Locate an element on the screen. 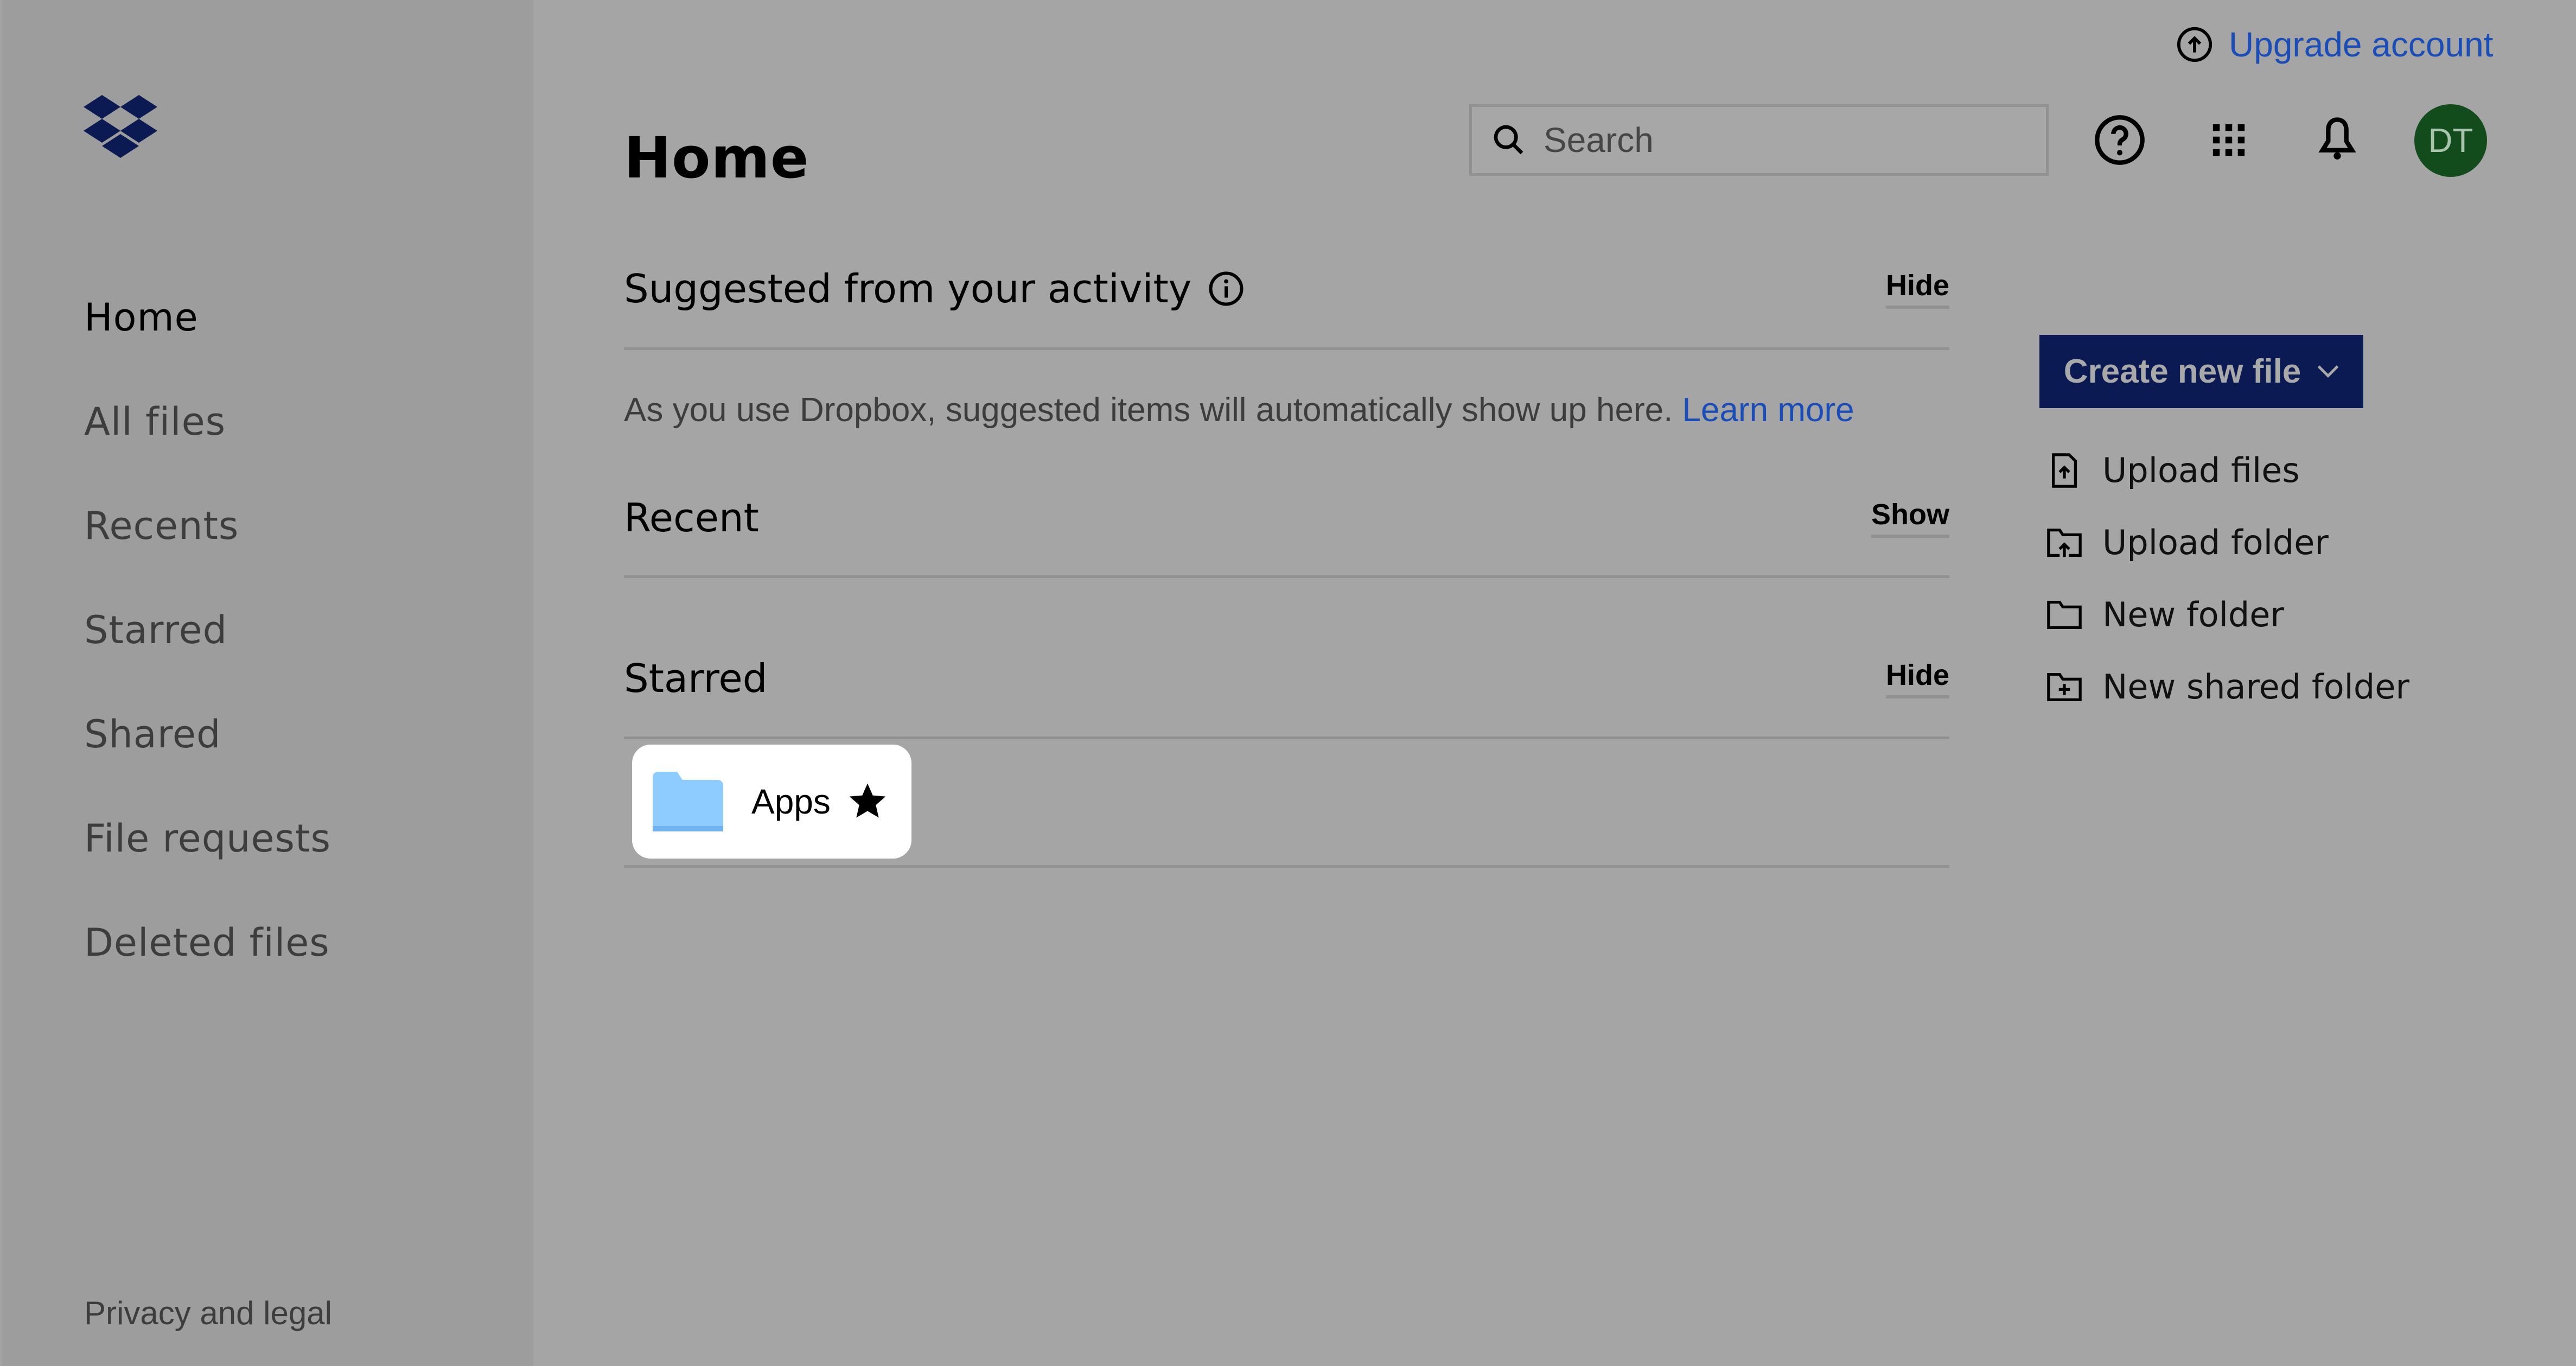 This screenshot has width=2576, height=1366. learn-more-link: Learn more is located at coordinates (1768, 410).